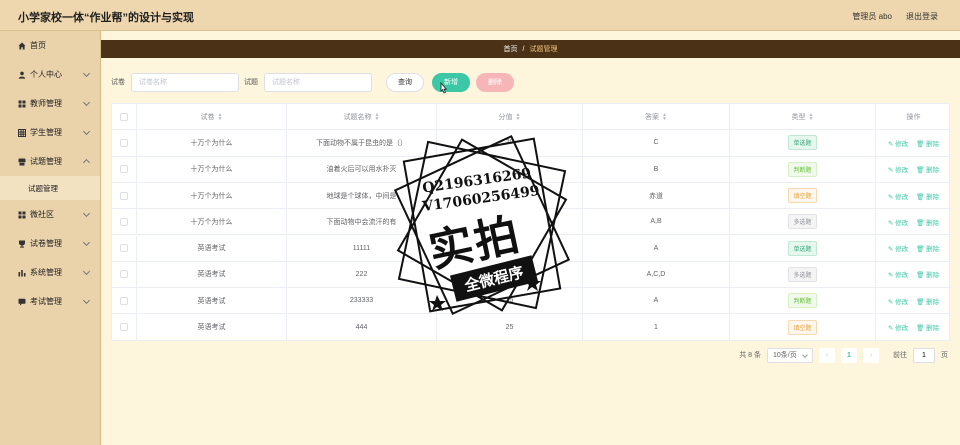  What do you see at coordinates (495, 82) in the screenshot?
I see `delete-selected-button: 删除` at bounding box center [495, 82].